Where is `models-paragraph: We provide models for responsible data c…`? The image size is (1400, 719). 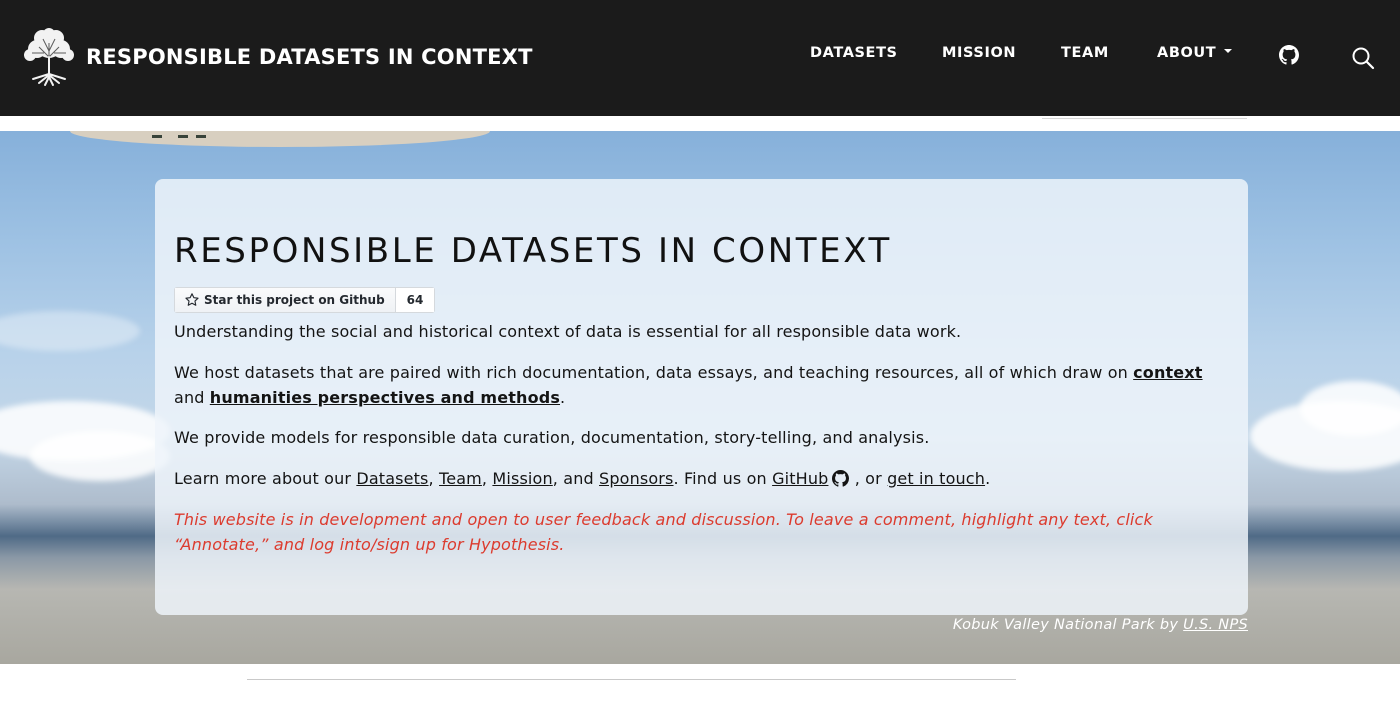 models-paragraph: We provide models for responsible data c… is located at coordinates (552, 437).